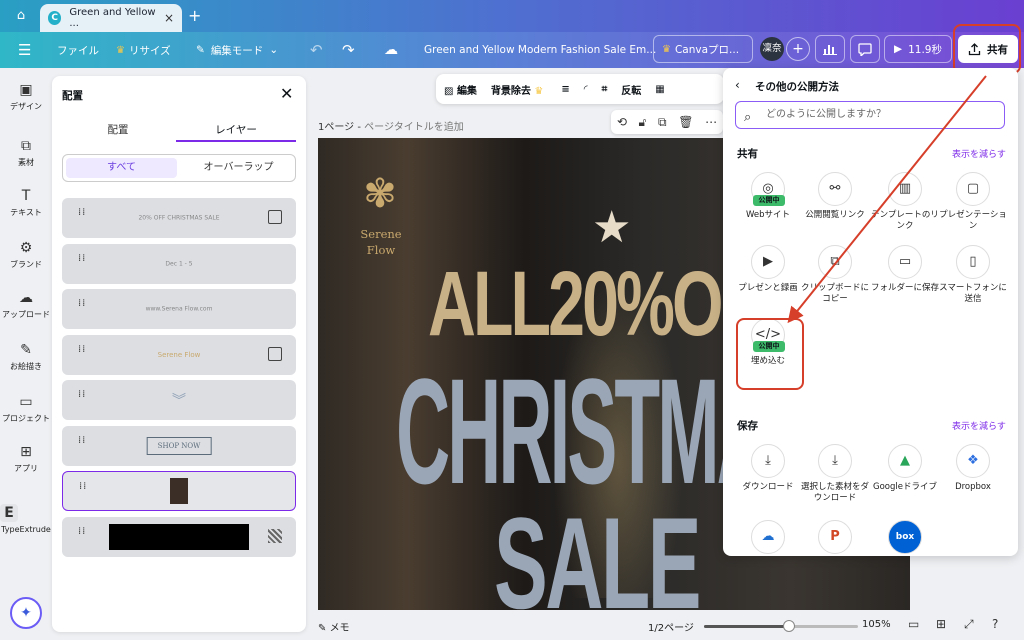 The width and height of the screenshot is (1024, 640). What do you see at coordinates (179, 354) in the screenshot?
I see `layer-row: ⁞⁞ Serene Flow` at bounding box center [179, 354].